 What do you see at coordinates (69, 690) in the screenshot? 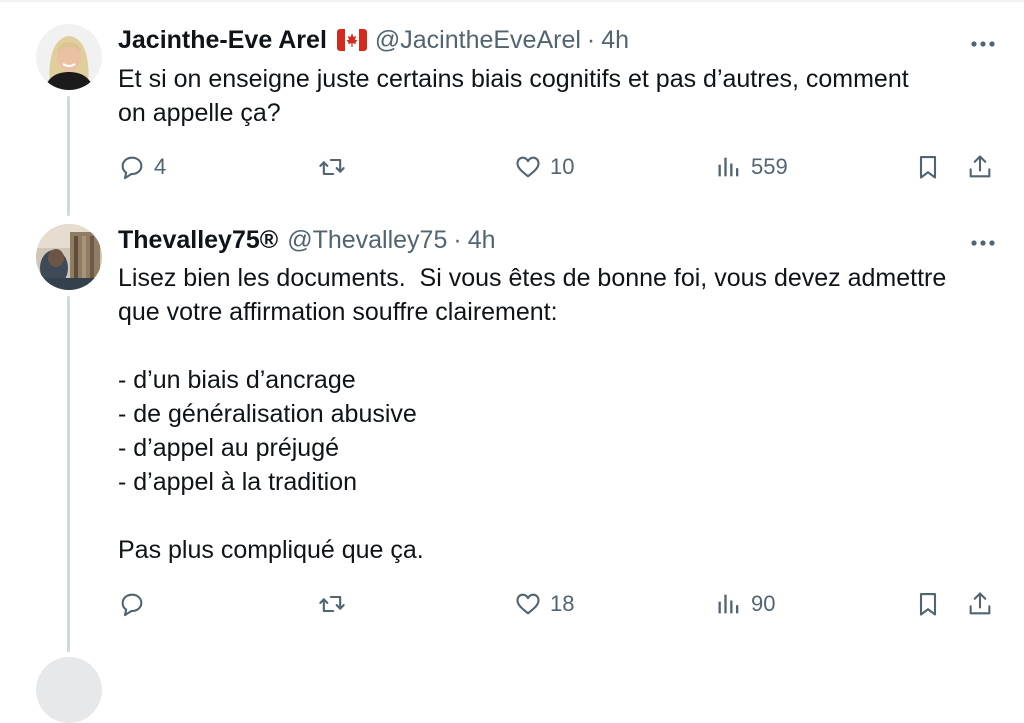
I see `next-avatar` at bounding box center [69, 690].